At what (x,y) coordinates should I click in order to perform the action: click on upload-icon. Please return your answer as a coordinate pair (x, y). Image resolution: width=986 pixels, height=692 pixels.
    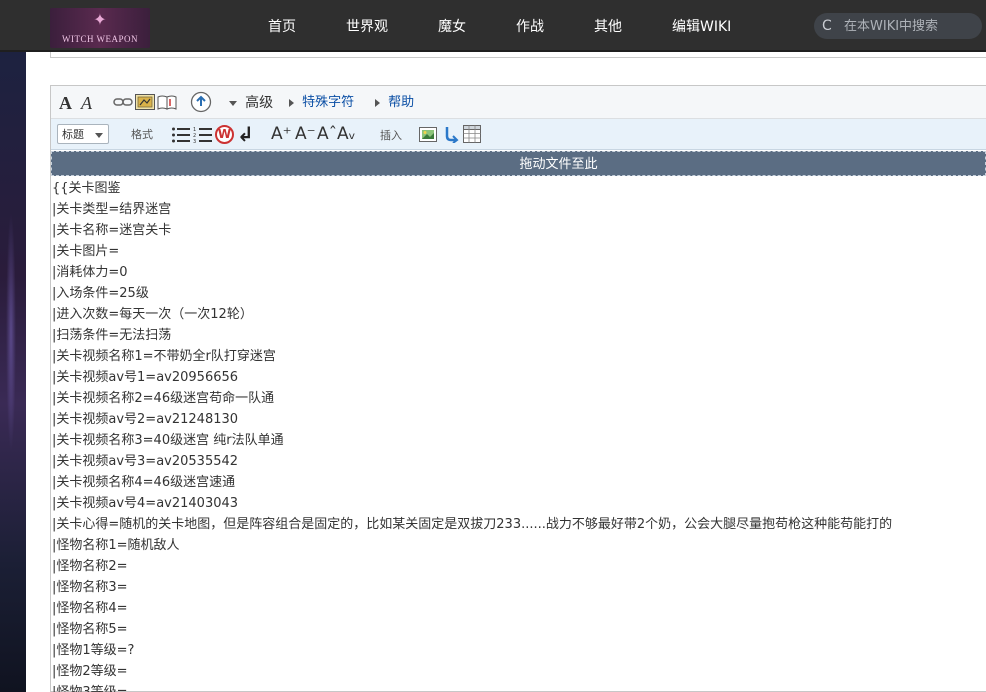
    Looking at the image, I should click on (201, 102).